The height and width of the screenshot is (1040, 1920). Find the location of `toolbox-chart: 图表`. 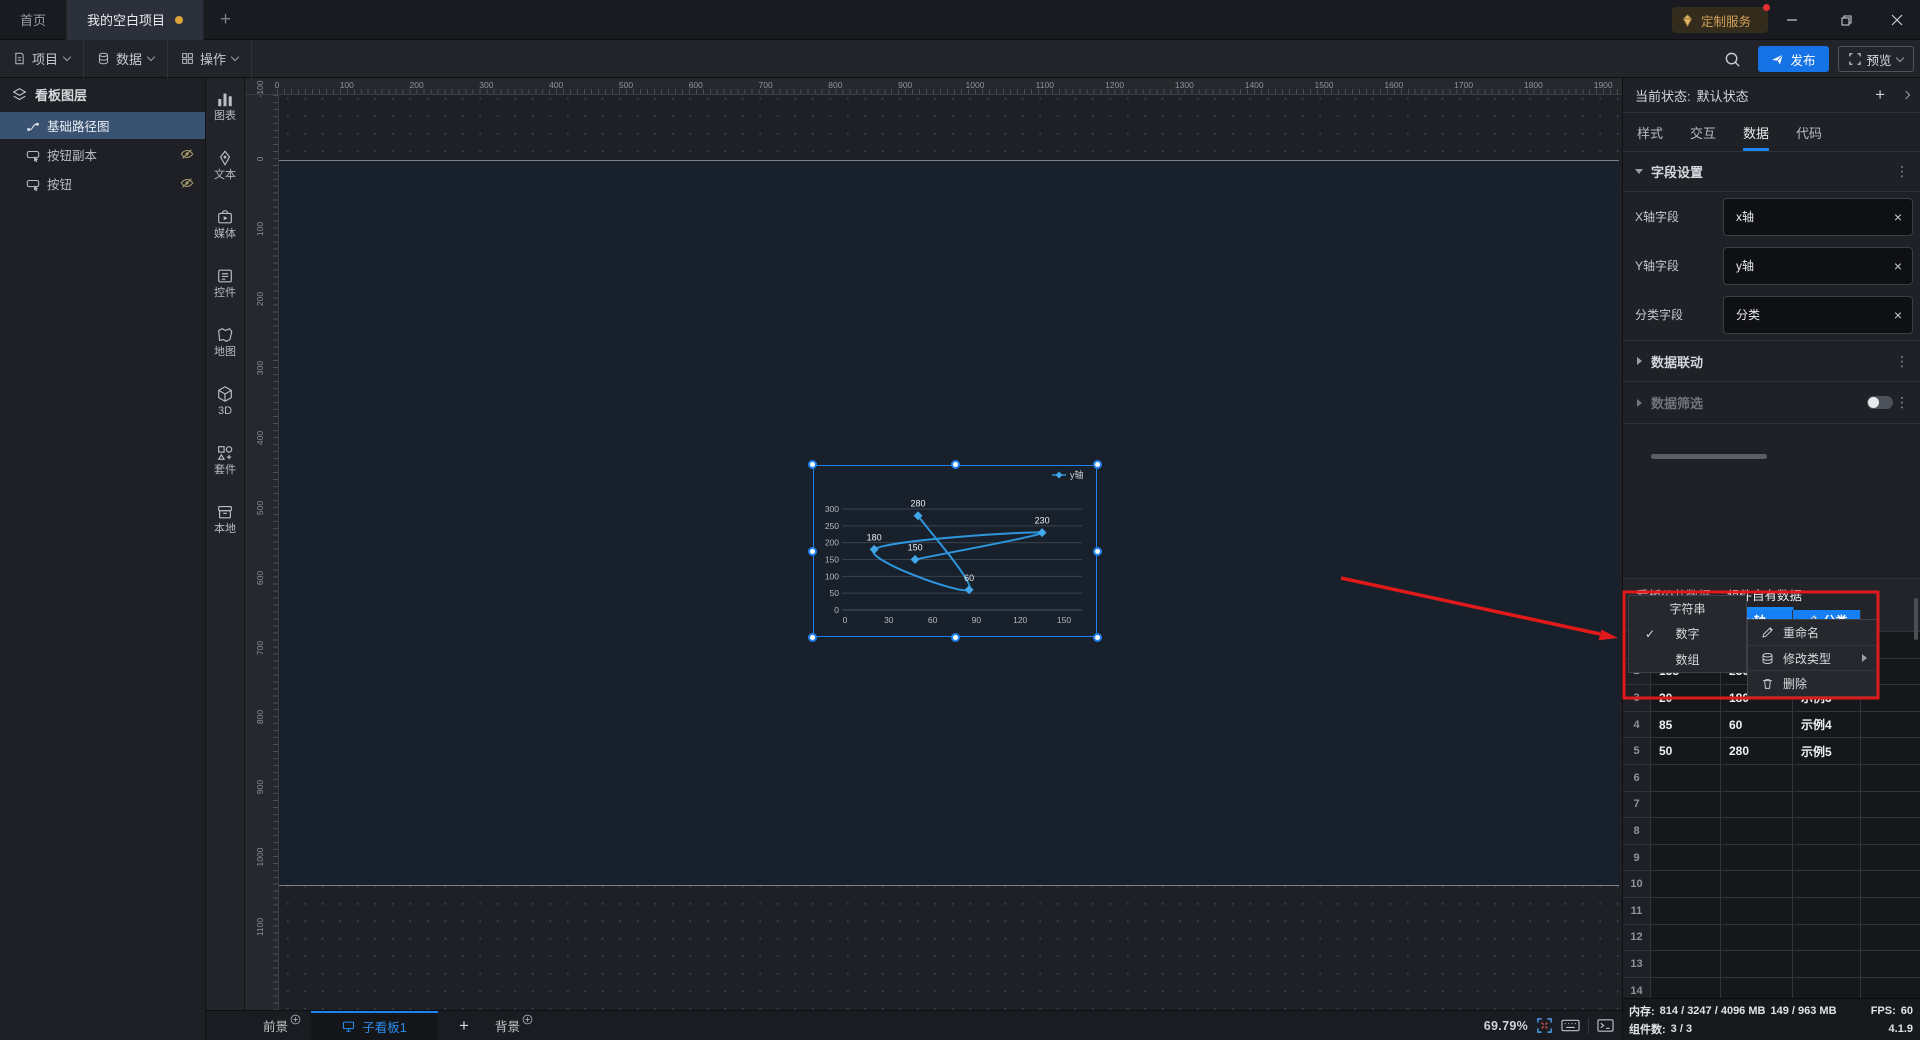

toolbox-chart: 图表 is located at coordinates (225, 106).